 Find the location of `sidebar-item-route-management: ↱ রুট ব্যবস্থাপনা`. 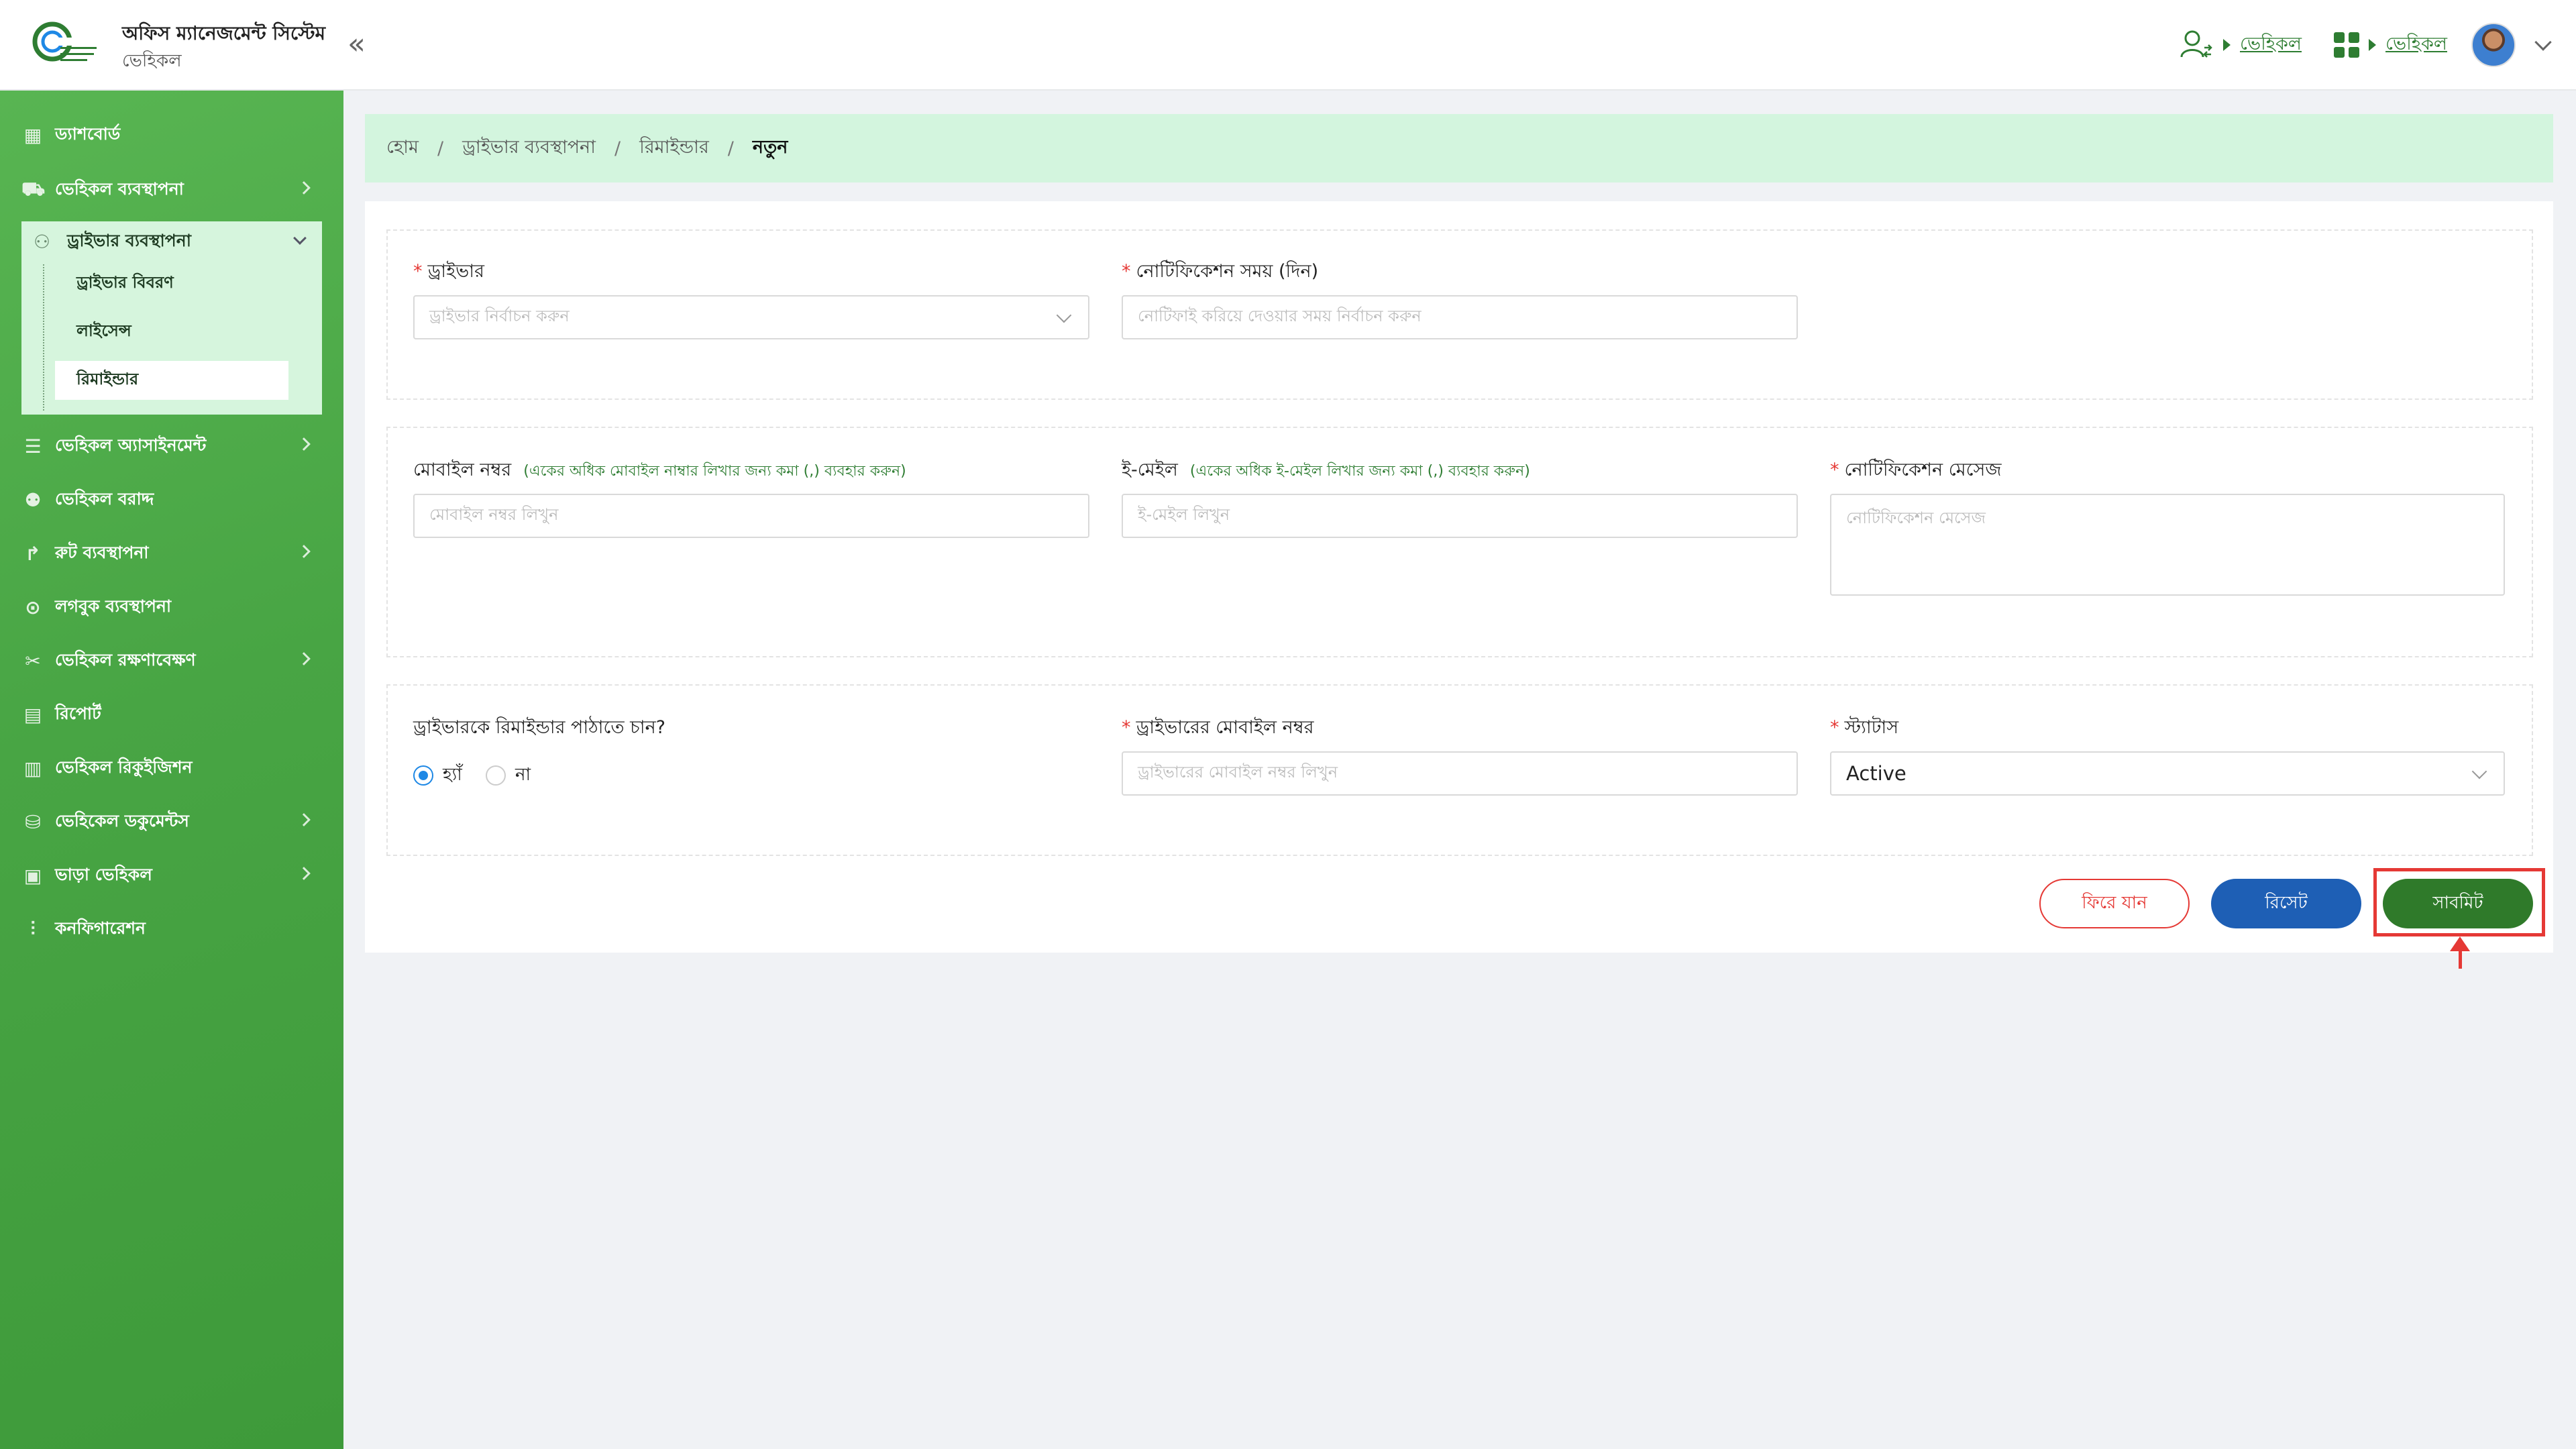

sidebar-item-route-management: ↱ রুট ব্যবস্থাপনা is located at coordinates (172, 553).